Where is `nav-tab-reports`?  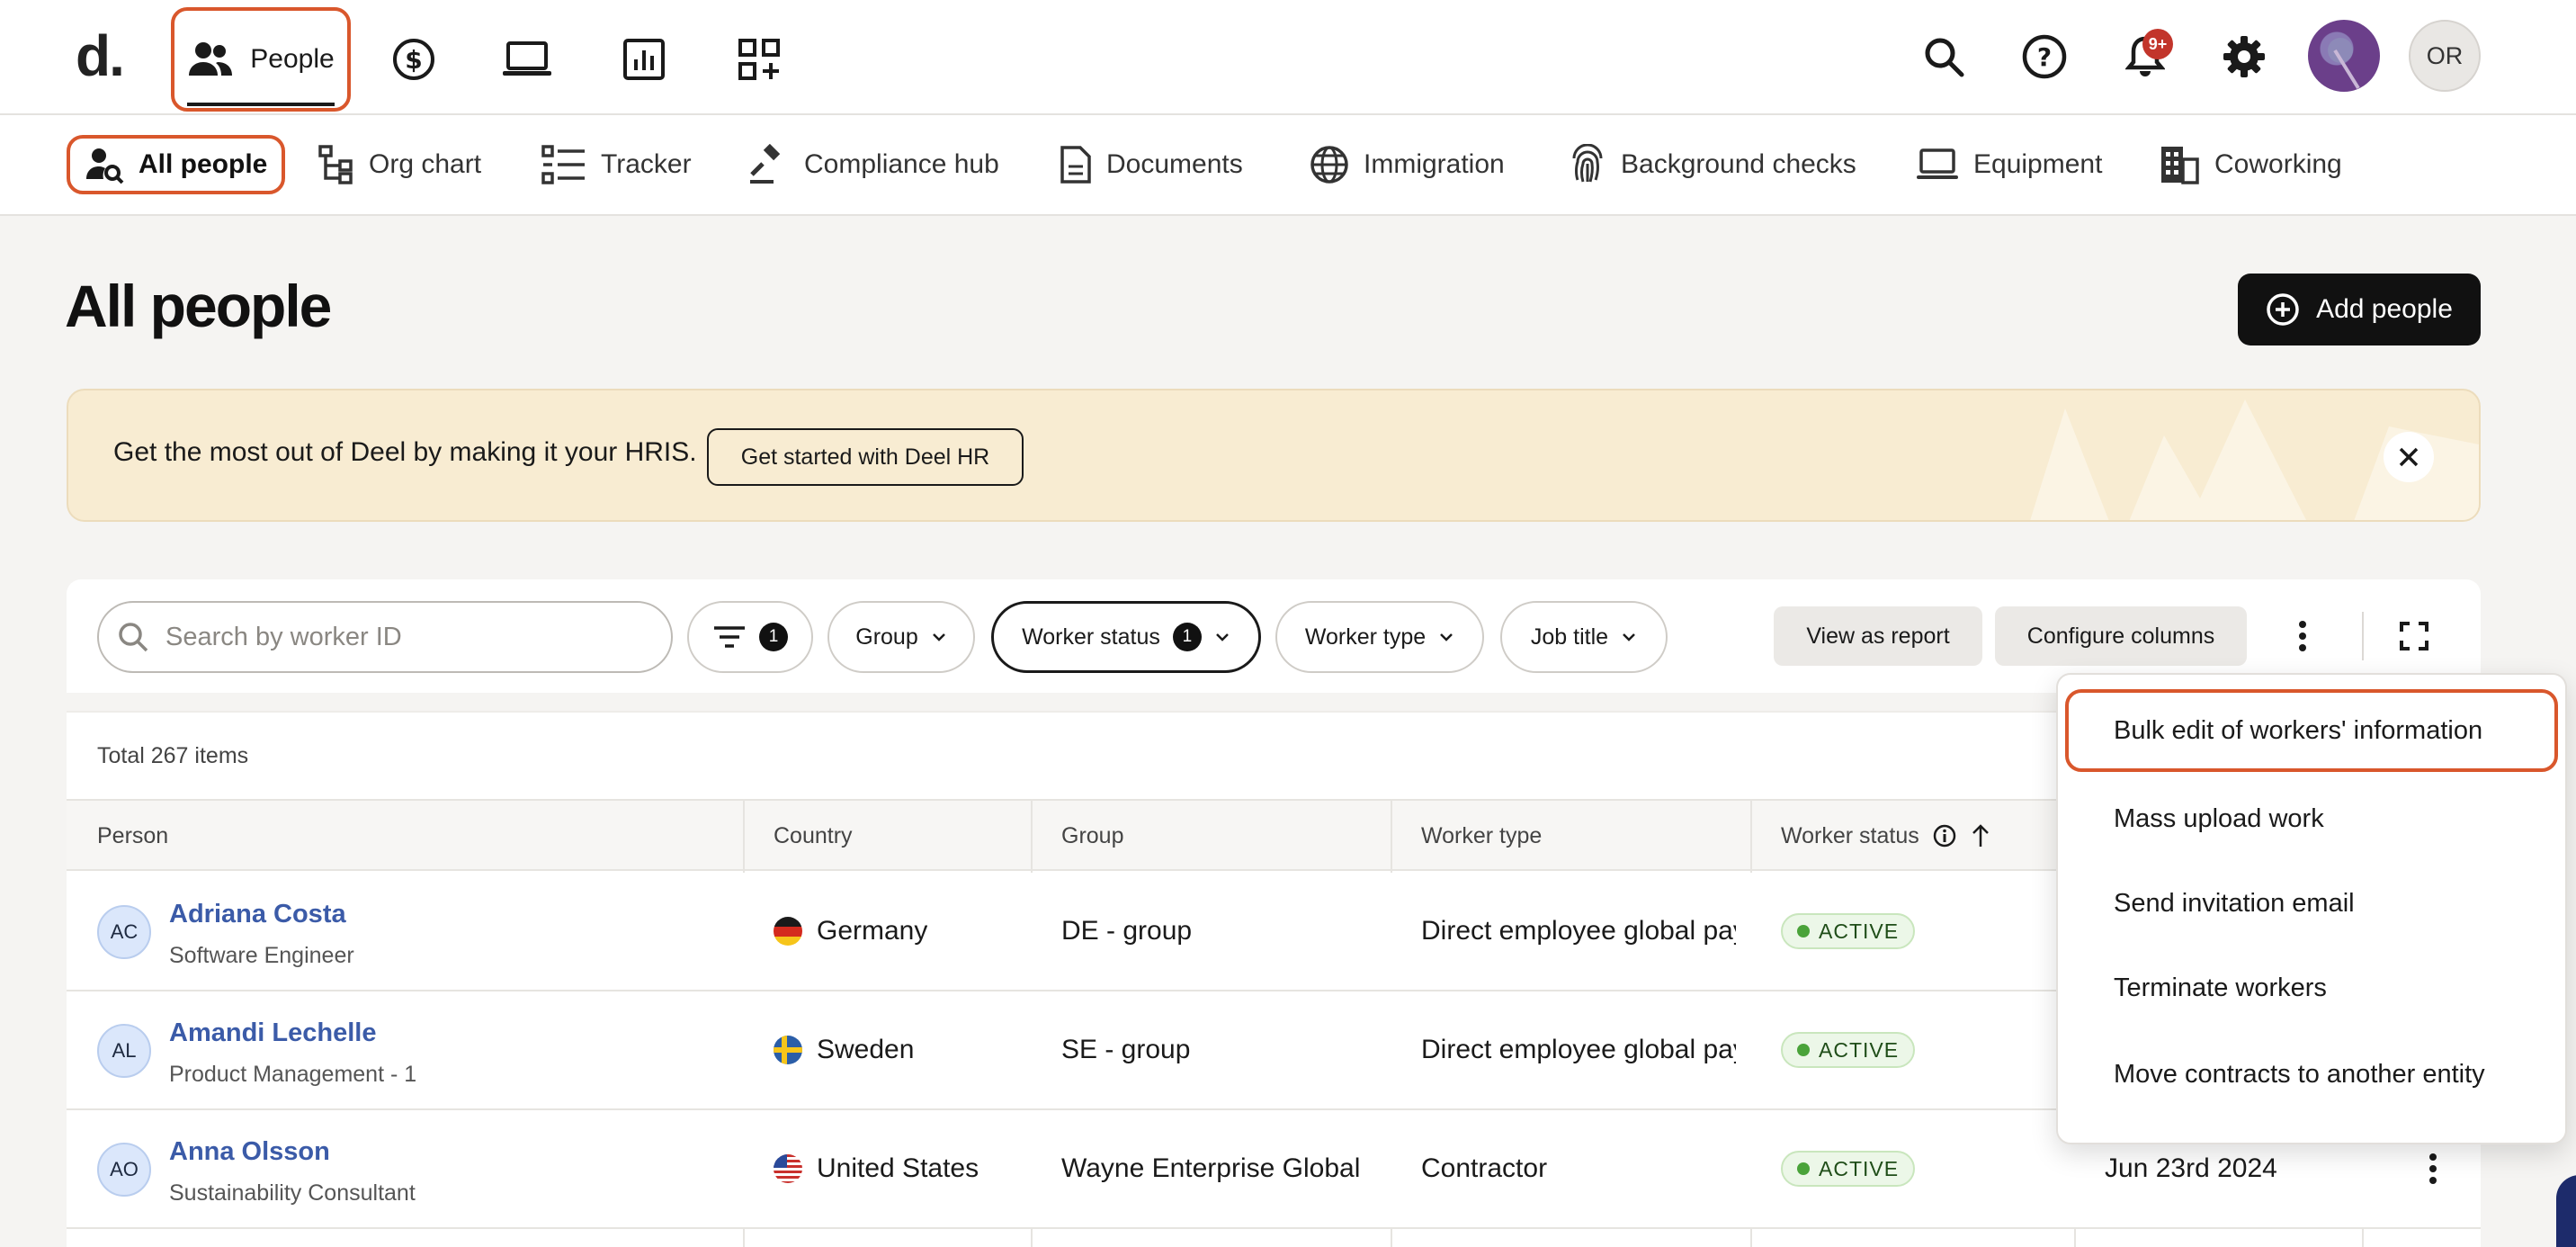
nav-tab-reports is located at coordinates (644, 60).